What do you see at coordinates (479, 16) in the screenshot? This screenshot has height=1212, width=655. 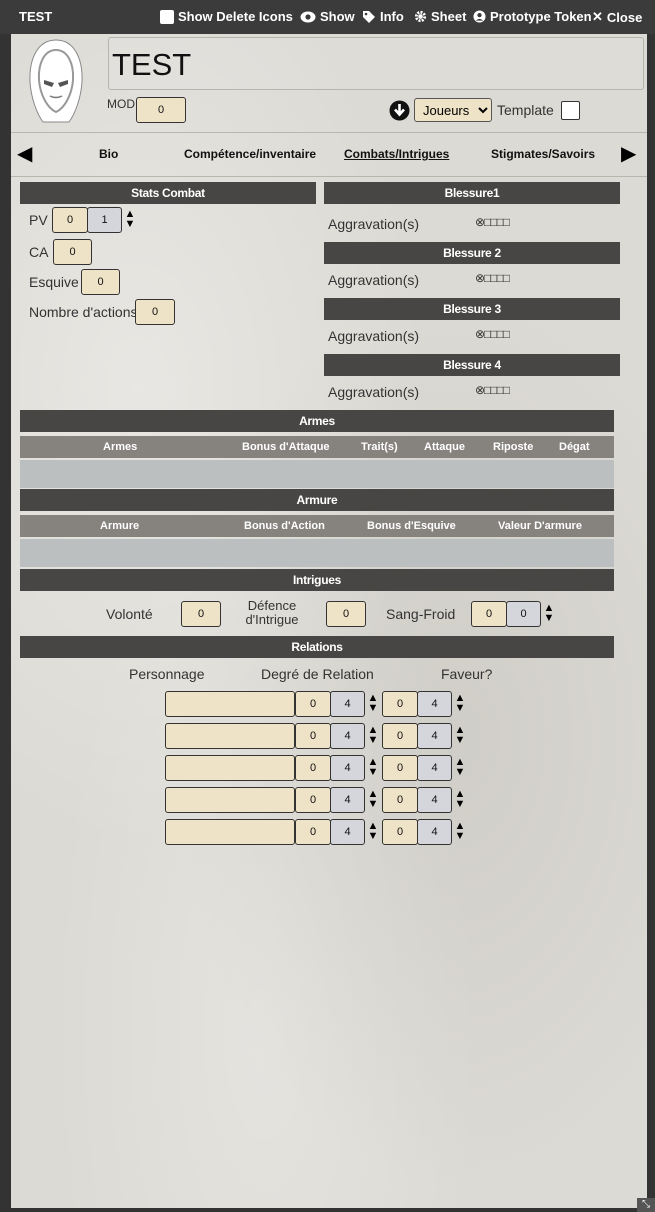 I see `user-circle-icon` at bounding box center [479, 16].